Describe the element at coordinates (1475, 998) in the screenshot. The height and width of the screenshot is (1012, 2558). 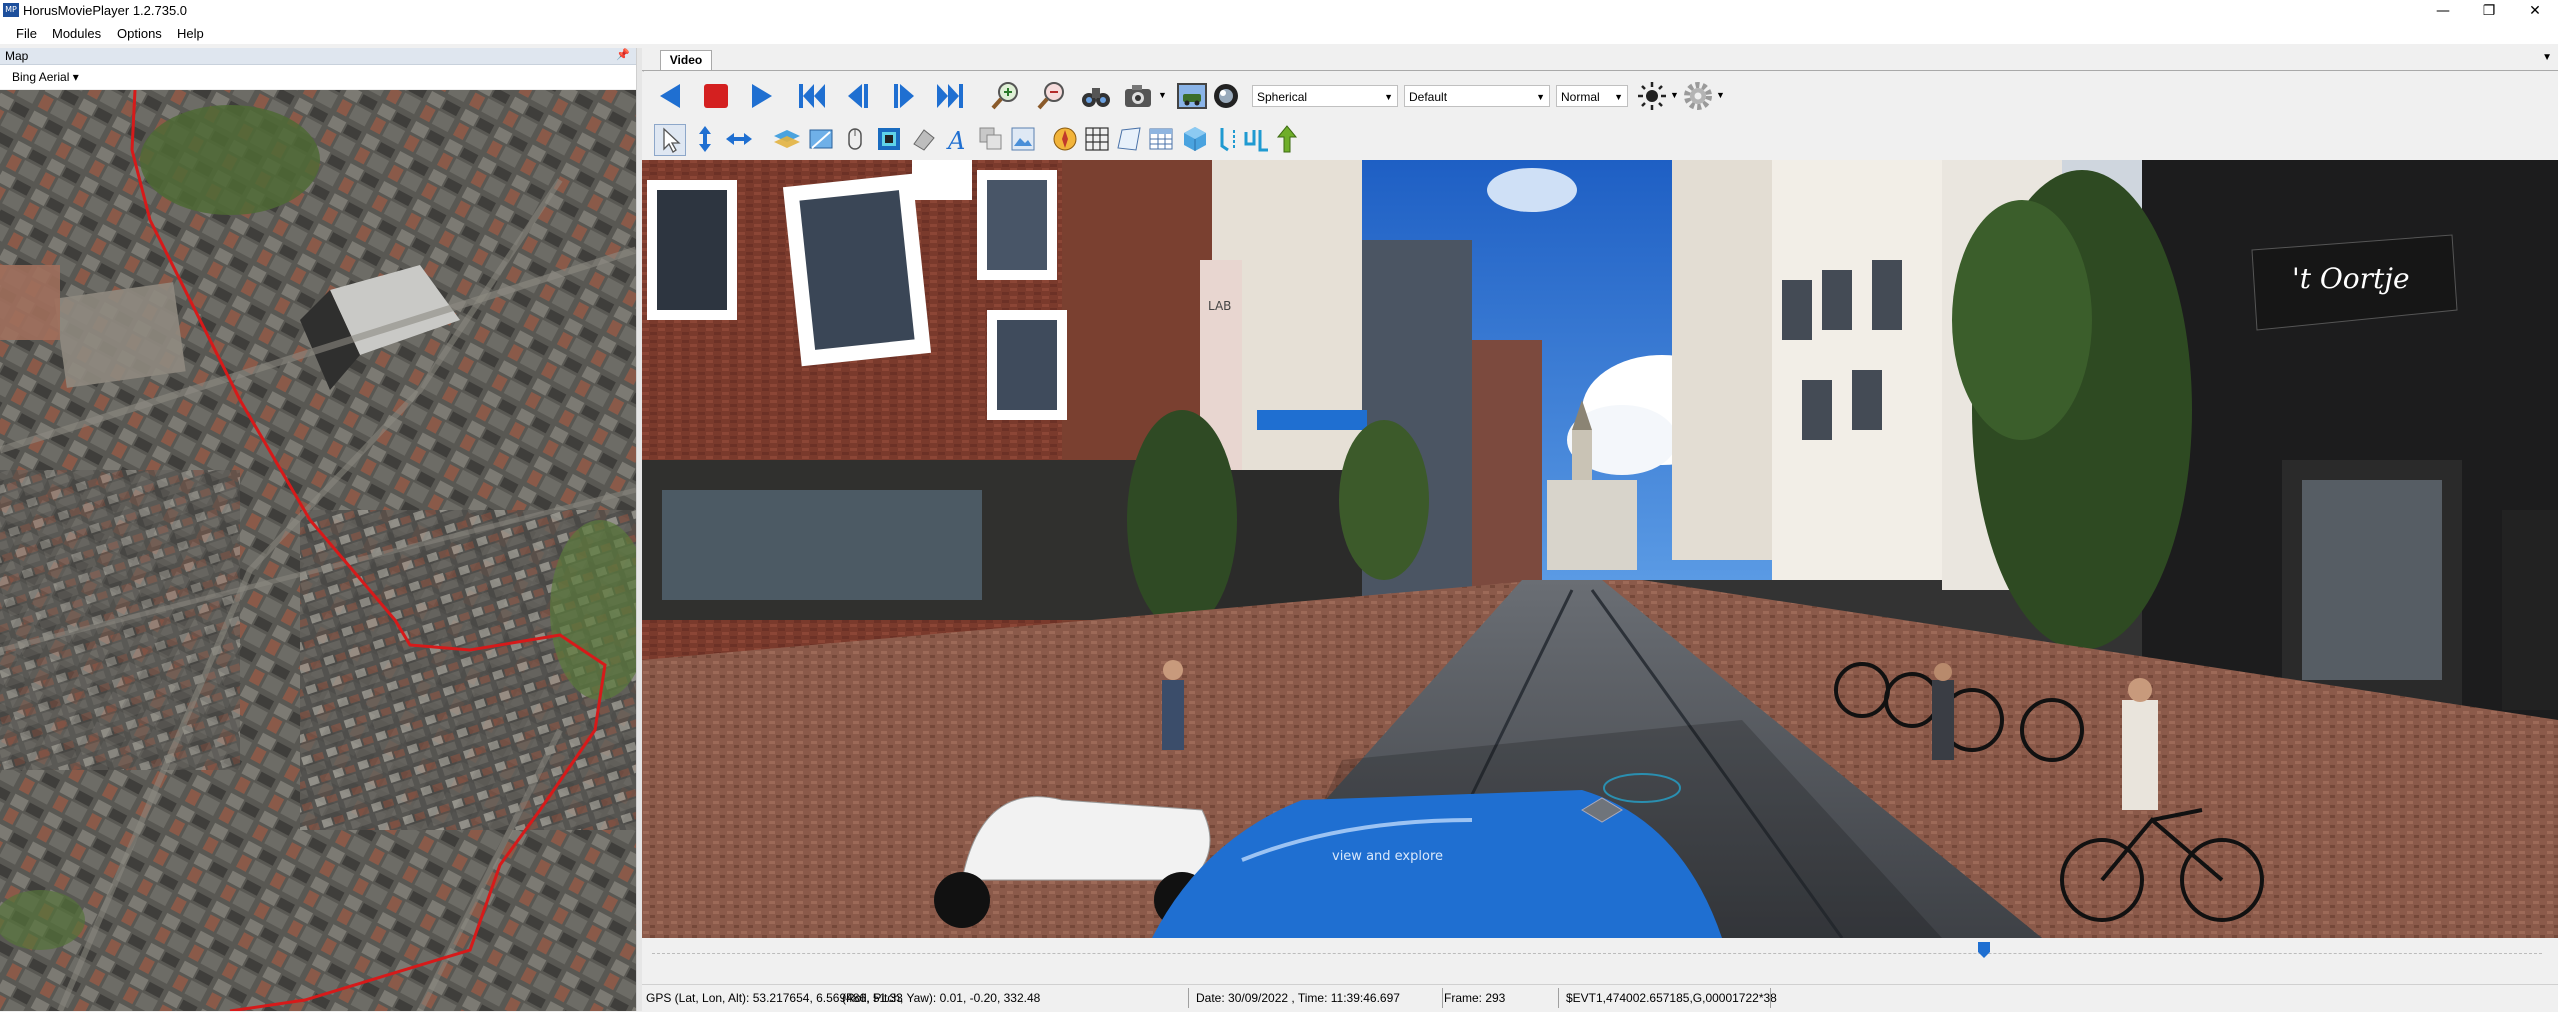
I see `frame-readout: Frame: 293` at that location.